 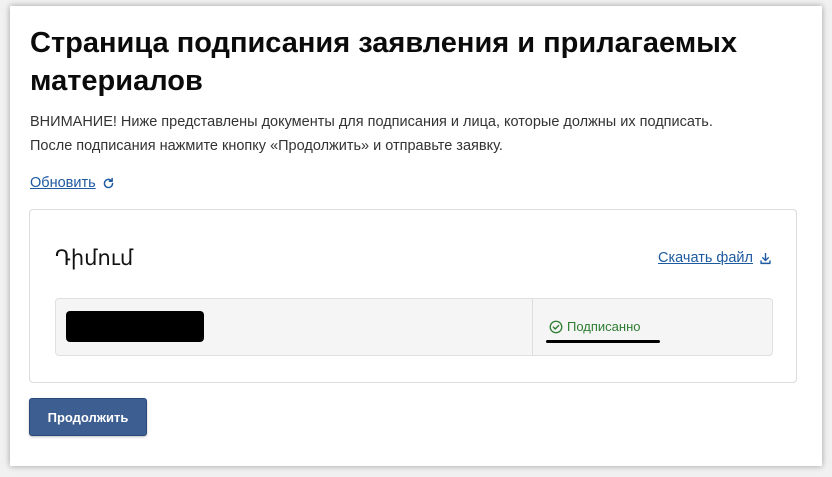 I want to click on signature-status-label: Подписанно, so click(x=604, y=326).